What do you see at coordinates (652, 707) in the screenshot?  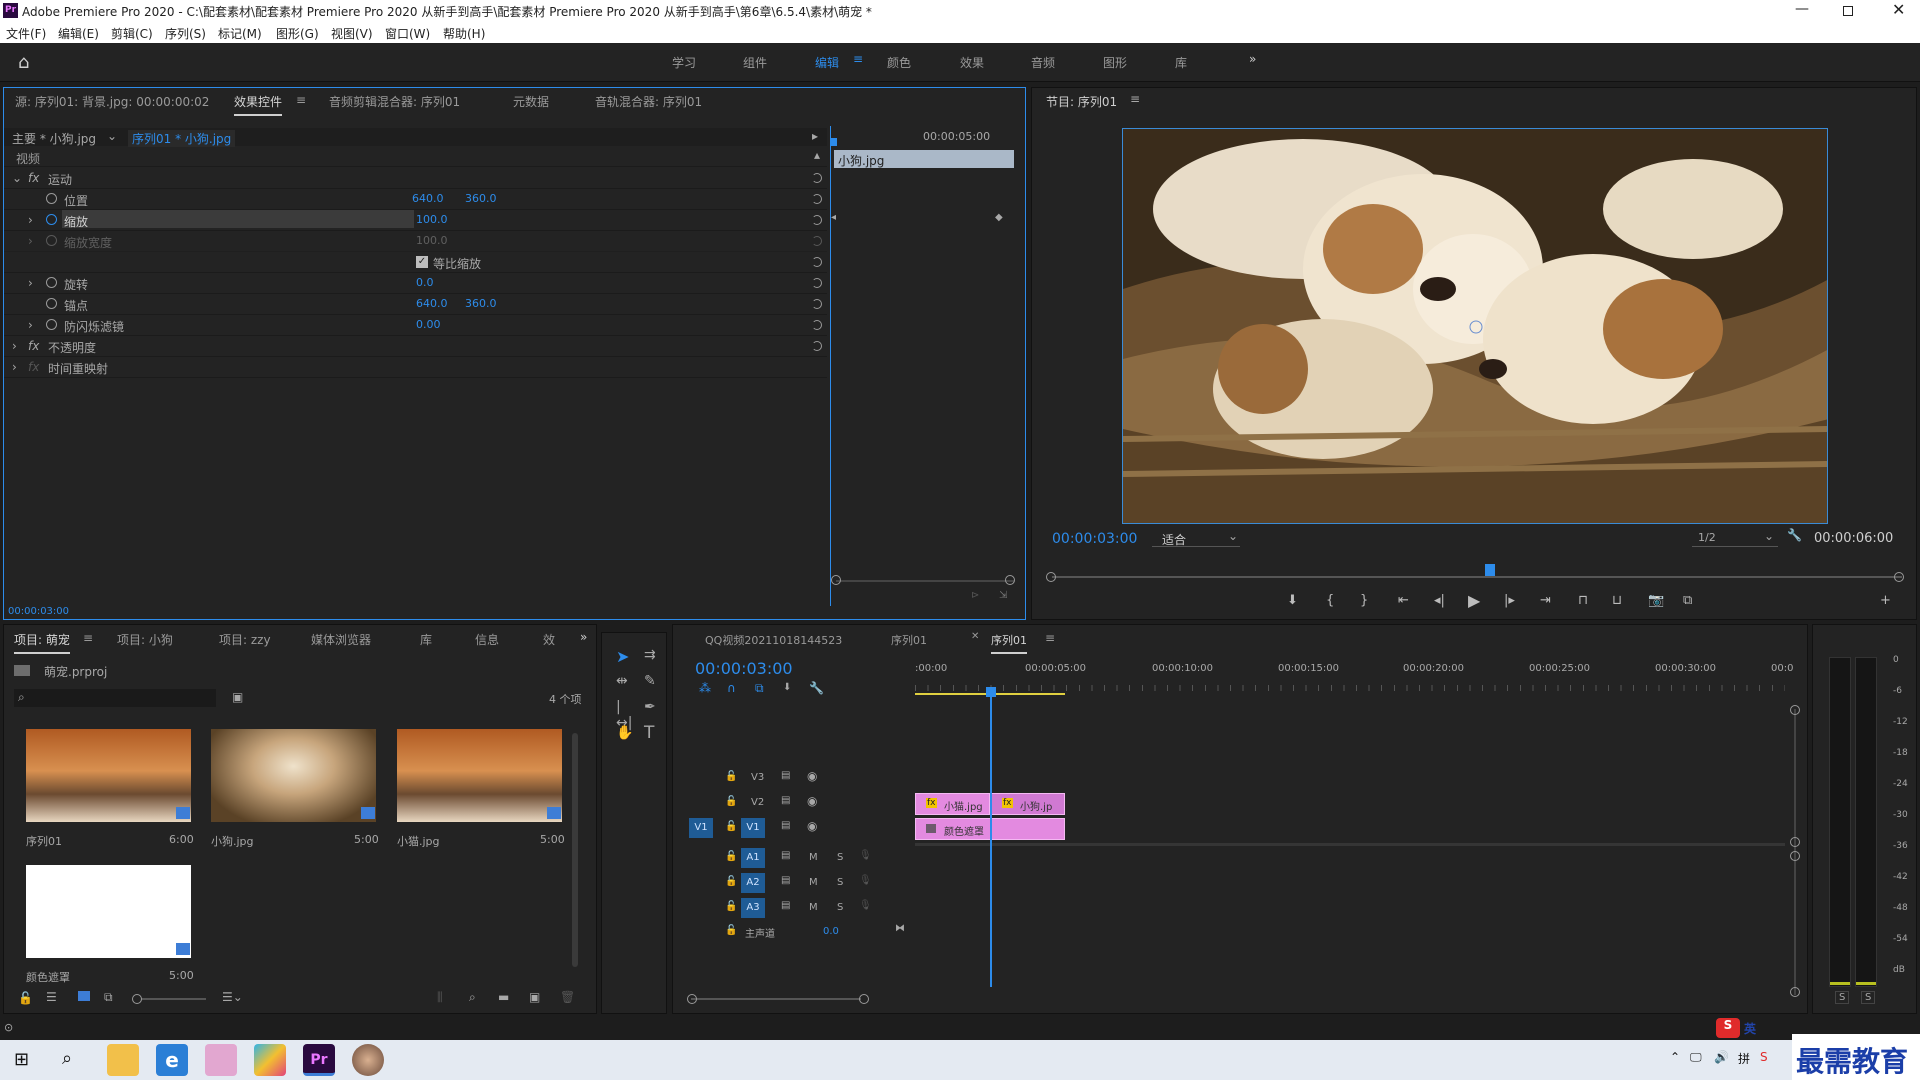 I see `pen-tool-icon: ✒` at bounding box center [652, 707].